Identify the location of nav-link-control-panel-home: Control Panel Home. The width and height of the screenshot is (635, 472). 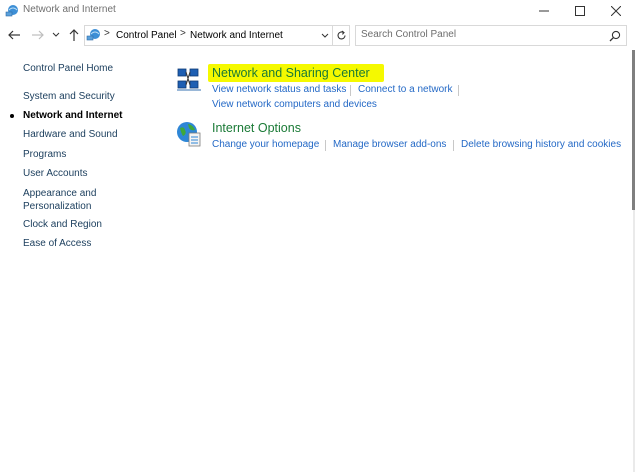
(68, 68).